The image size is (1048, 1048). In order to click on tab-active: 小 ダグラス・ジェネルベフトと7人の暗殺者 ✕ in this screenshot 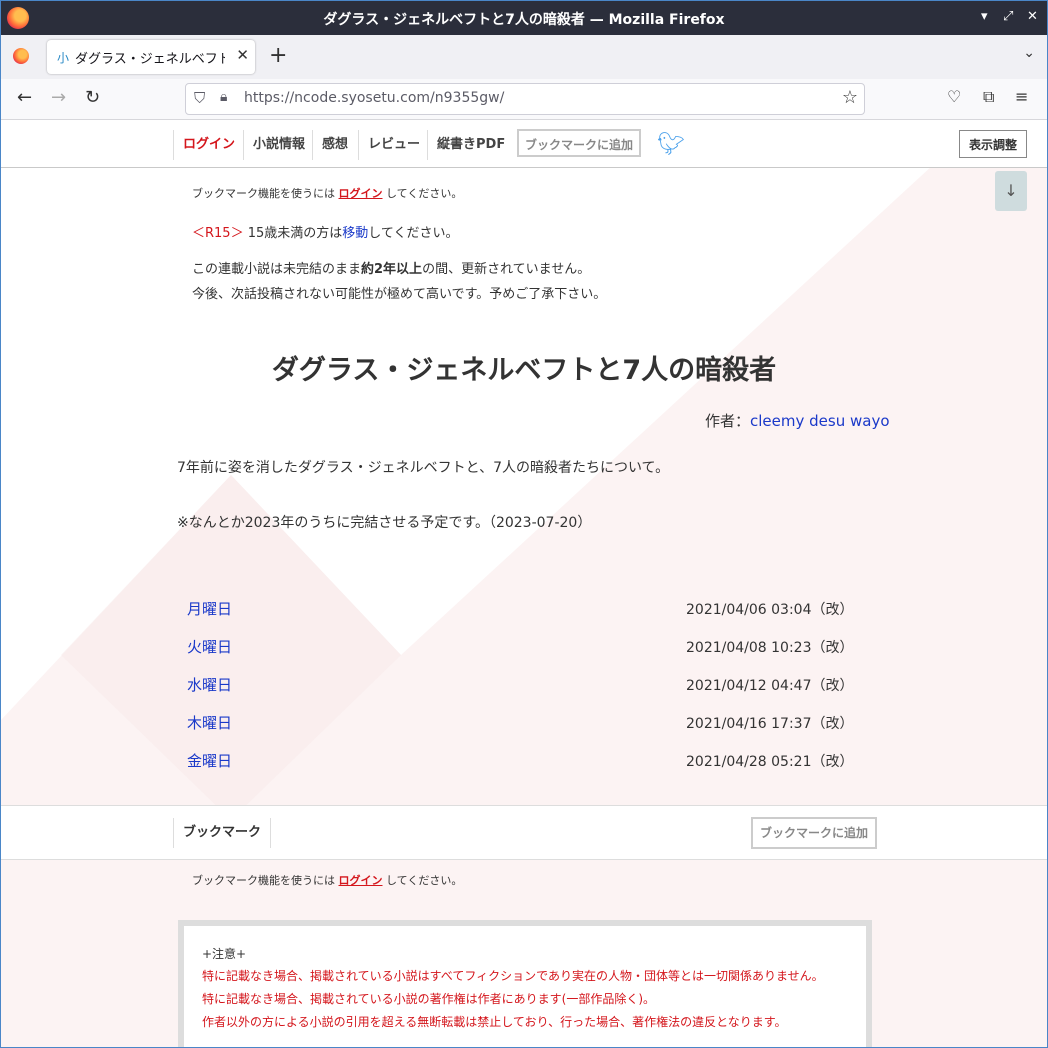, I will do `click(151, 57)`.